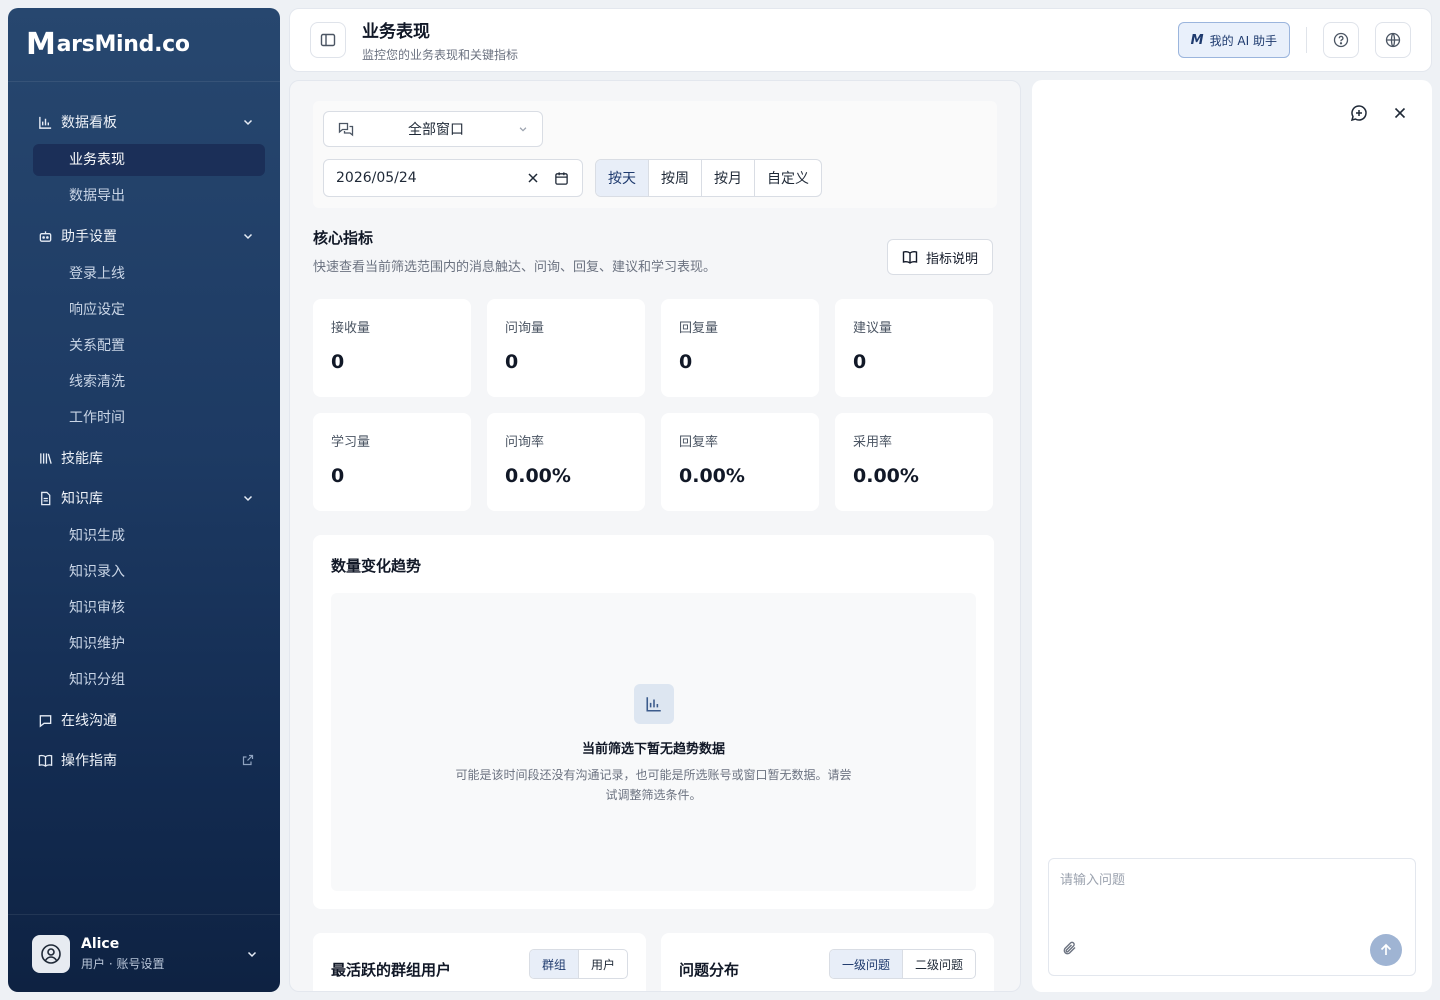 This screenshot has width=1440, height=1000. Describe the element at coordinates (149, 274) in the screenshot. I see `sidebar-item-login: 登录上线` at that location.